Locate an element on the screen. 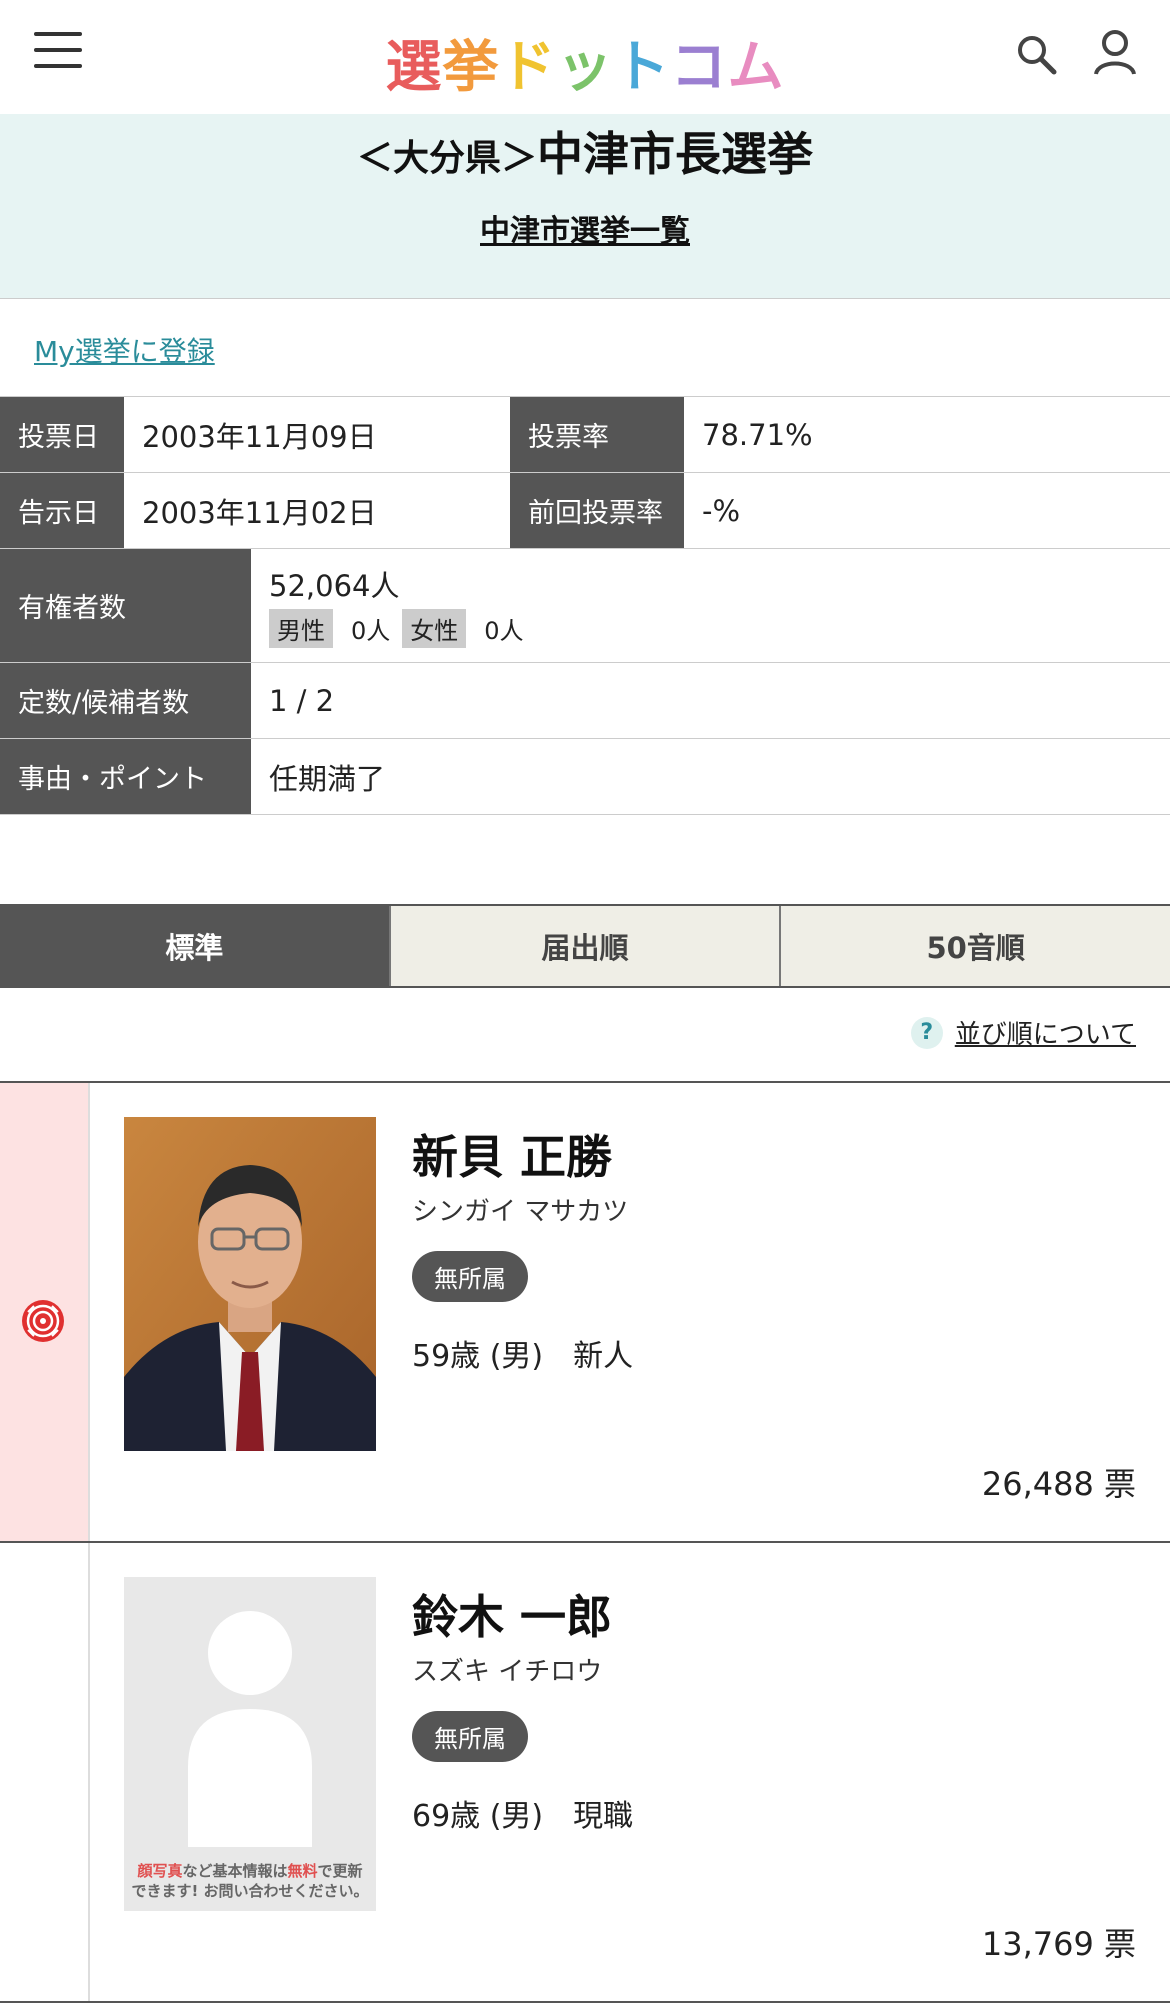  vote-date-value: 2003年11月09日 is located at coordinates (259, 436).